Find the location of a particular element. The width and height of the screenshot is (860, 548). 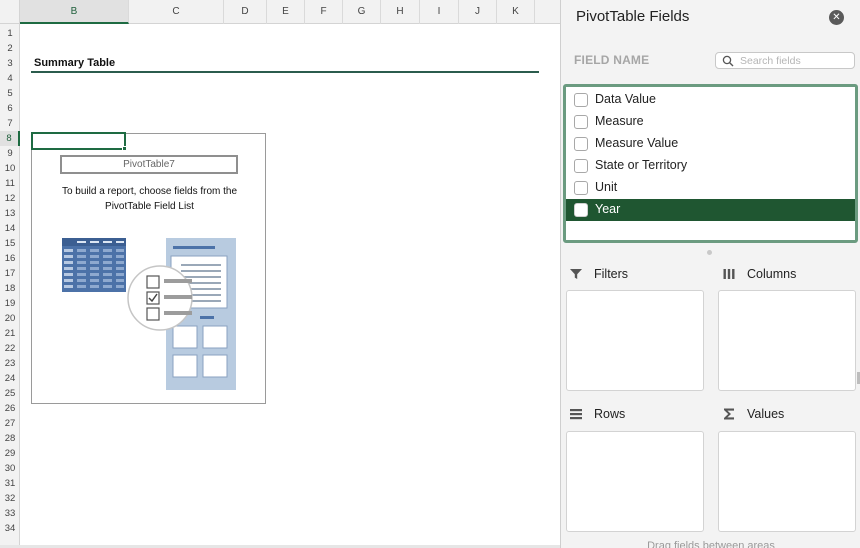

fill-handle is located at coordinates (124, 148).